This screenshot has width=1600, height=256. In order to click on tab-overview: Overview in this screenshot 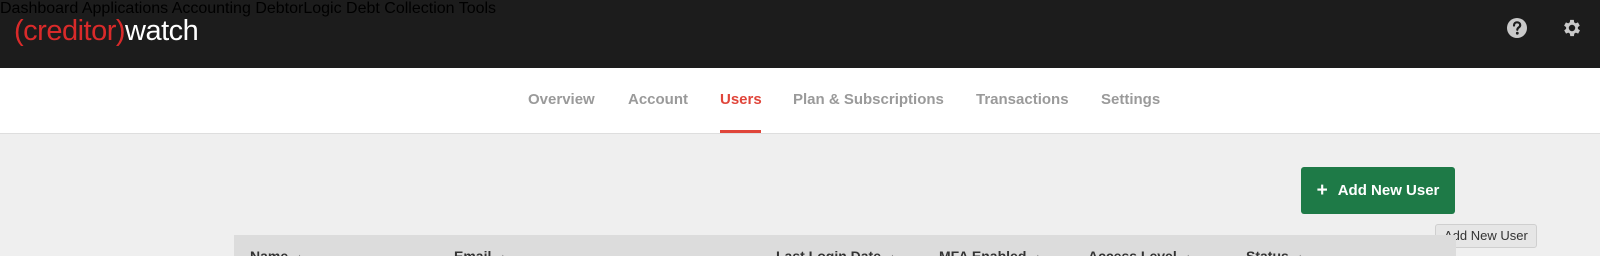, I will do `click(561, 99)`.